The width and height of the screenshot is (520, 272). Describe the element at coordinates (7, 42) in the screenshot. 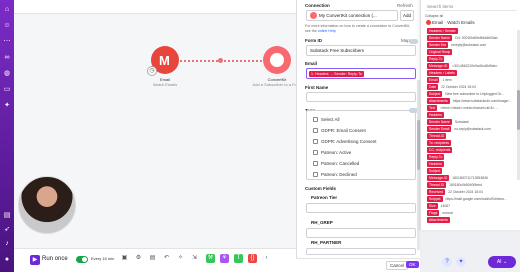

I see `share-icon: ⋯` at that location.